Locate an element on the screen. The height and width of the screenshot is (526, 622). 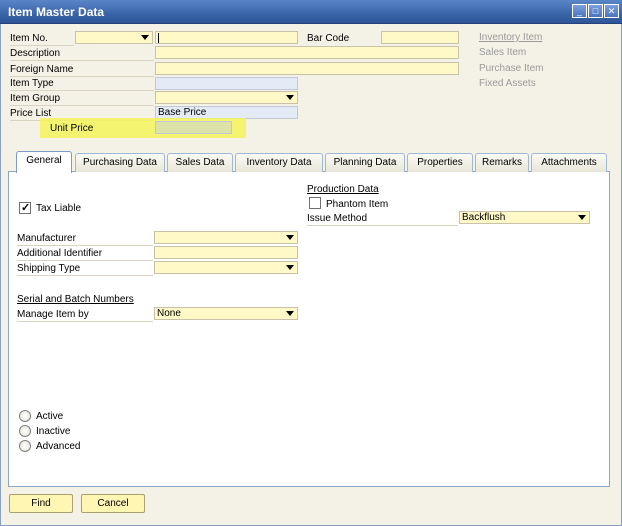
tax-liable-label: Tax Liable is located at coordinates (59, 208).